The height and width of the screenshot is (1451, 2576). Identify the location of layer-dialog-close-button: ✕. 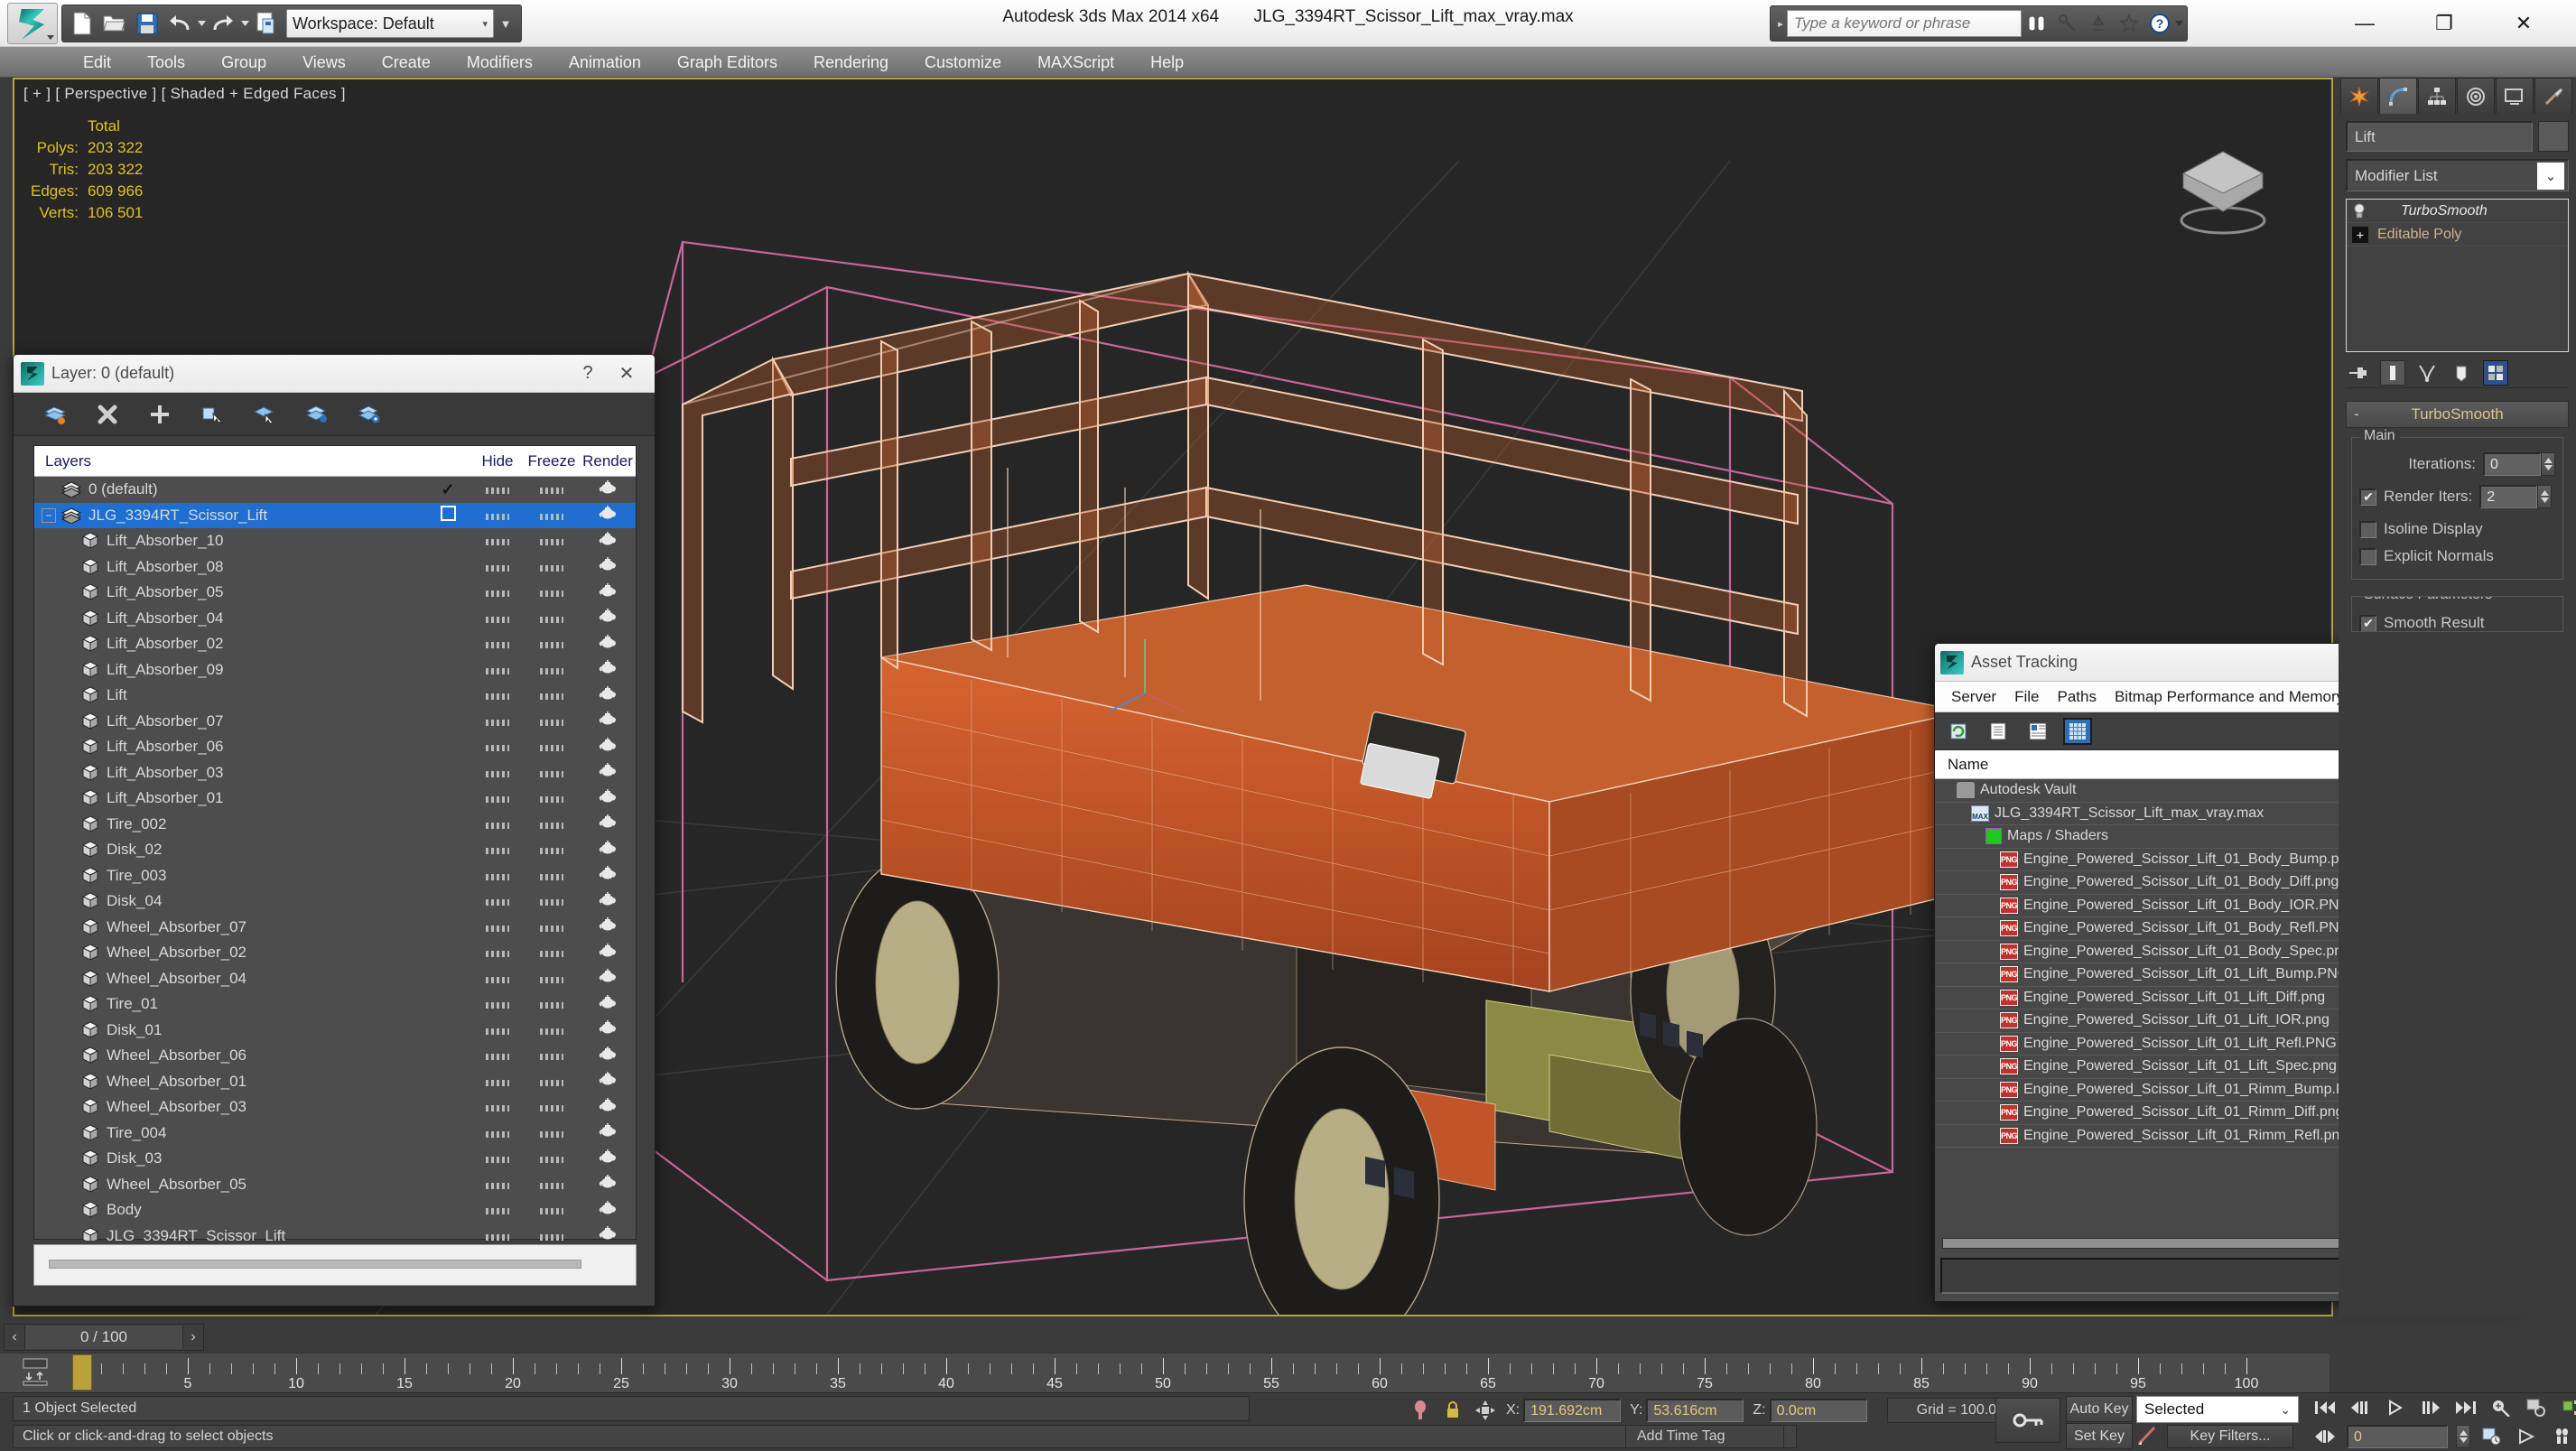
(626, 373).